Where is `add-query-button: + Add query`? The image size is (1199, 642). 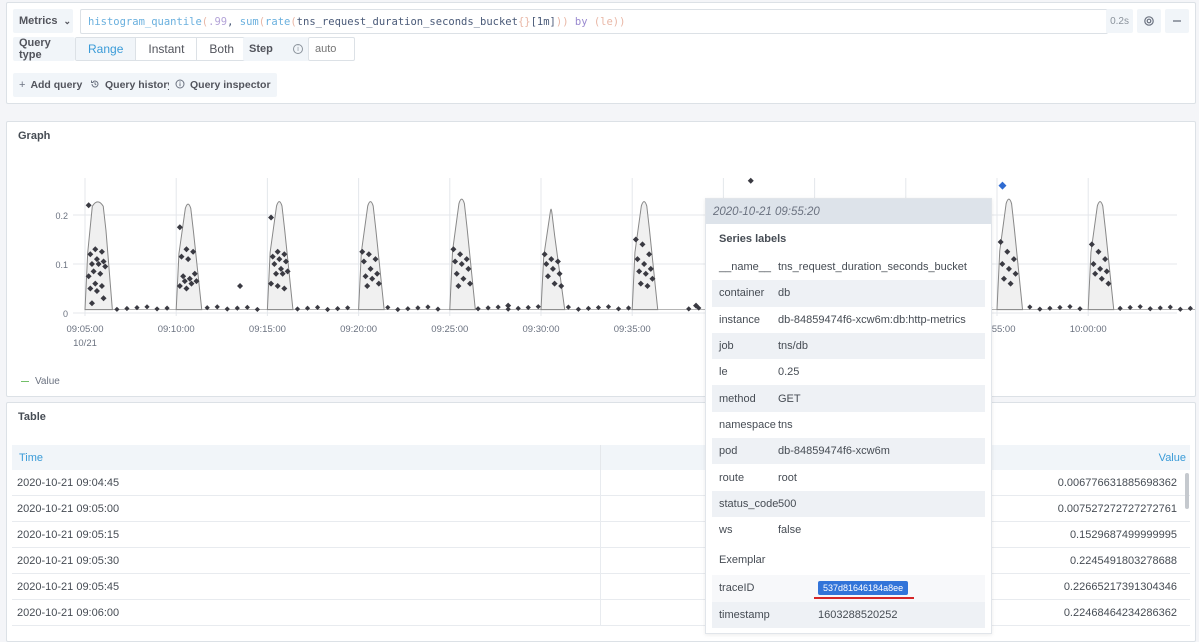 add-query-button: + Add query is located at coordinates (51, 85).